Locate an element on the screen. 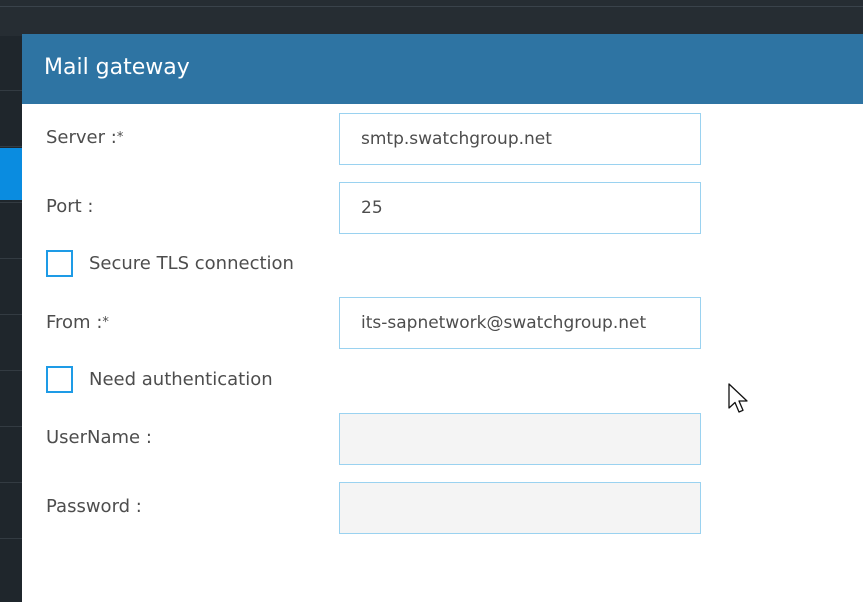 This screenshot has width=863, height=602. app-top-bar is located at coordinates (431, 18).